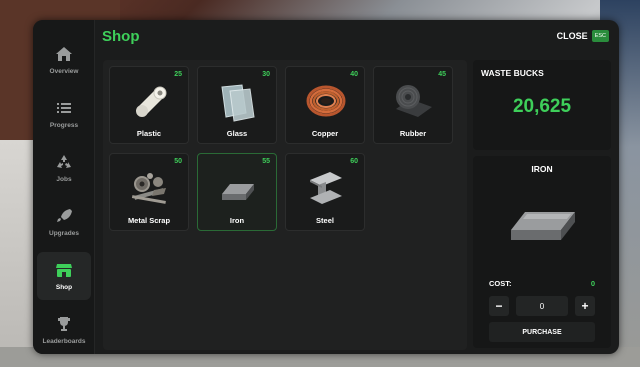  I want to click on quantity-input, so click(542, 306).